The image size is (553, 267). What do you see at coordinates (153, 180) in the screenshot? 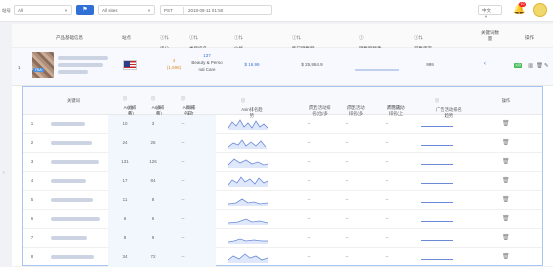
I see `asin-rank-page-cell: 84` at bounding box center [153, 180].